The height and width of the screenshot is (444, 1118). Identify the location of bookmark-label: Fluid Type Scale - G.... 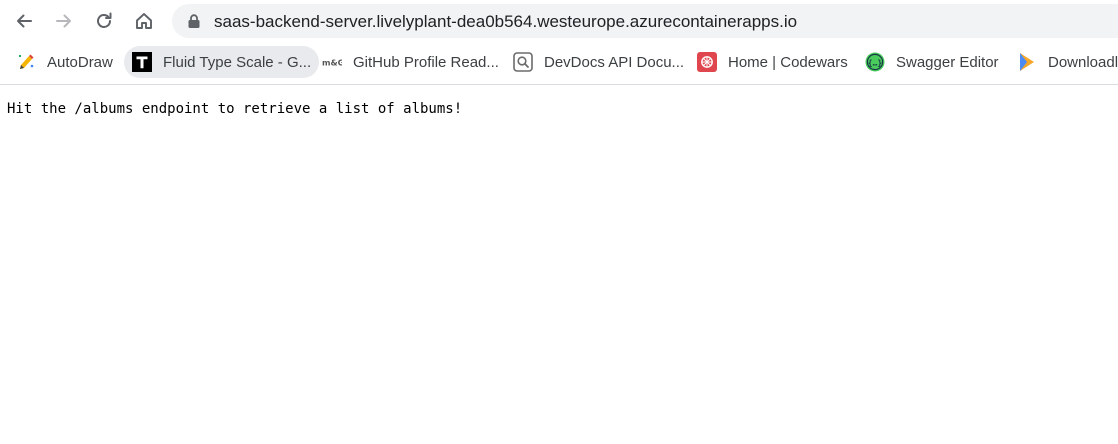
(237, 62).